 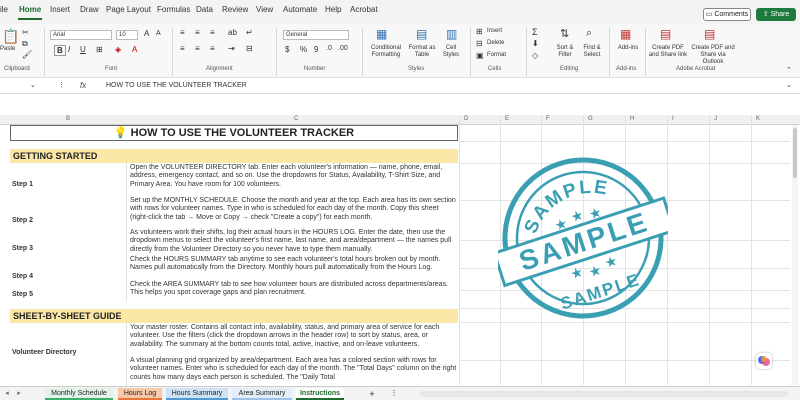 What do you see at coordinates (776, 14) in the screenshot?
I see `share-button: ⇪ Share` at bounding box center [776, 14].